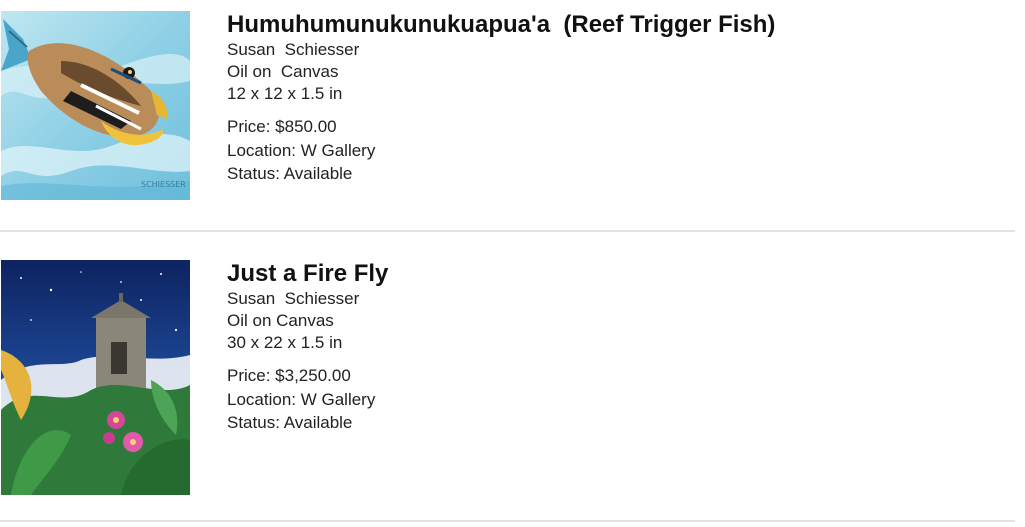  I want to click on artwork-thumbnail-fire-fly, so click(95, 377).